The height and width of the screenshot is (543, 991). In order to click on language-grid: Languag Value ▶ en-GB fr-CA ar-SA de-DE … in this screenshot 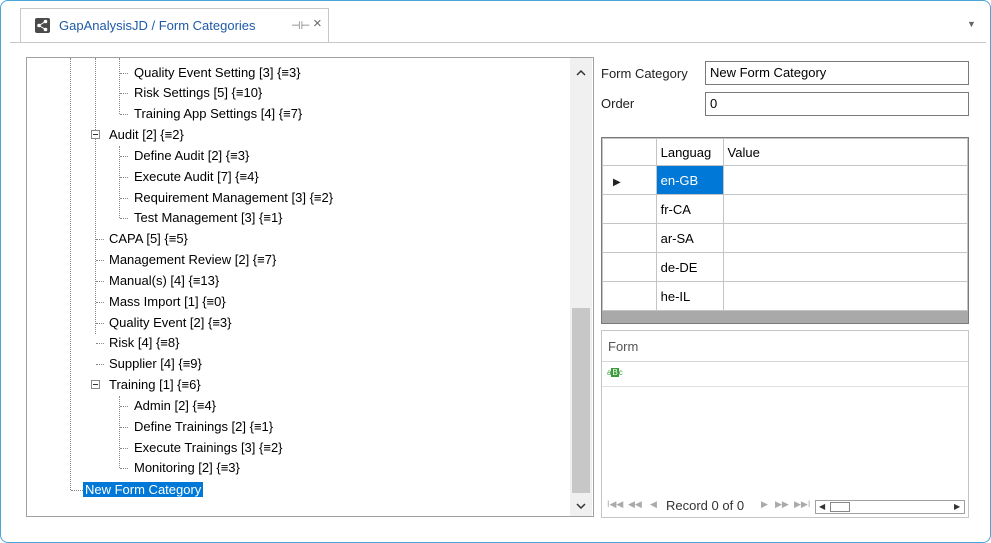, I will do `click(785, 230)`.